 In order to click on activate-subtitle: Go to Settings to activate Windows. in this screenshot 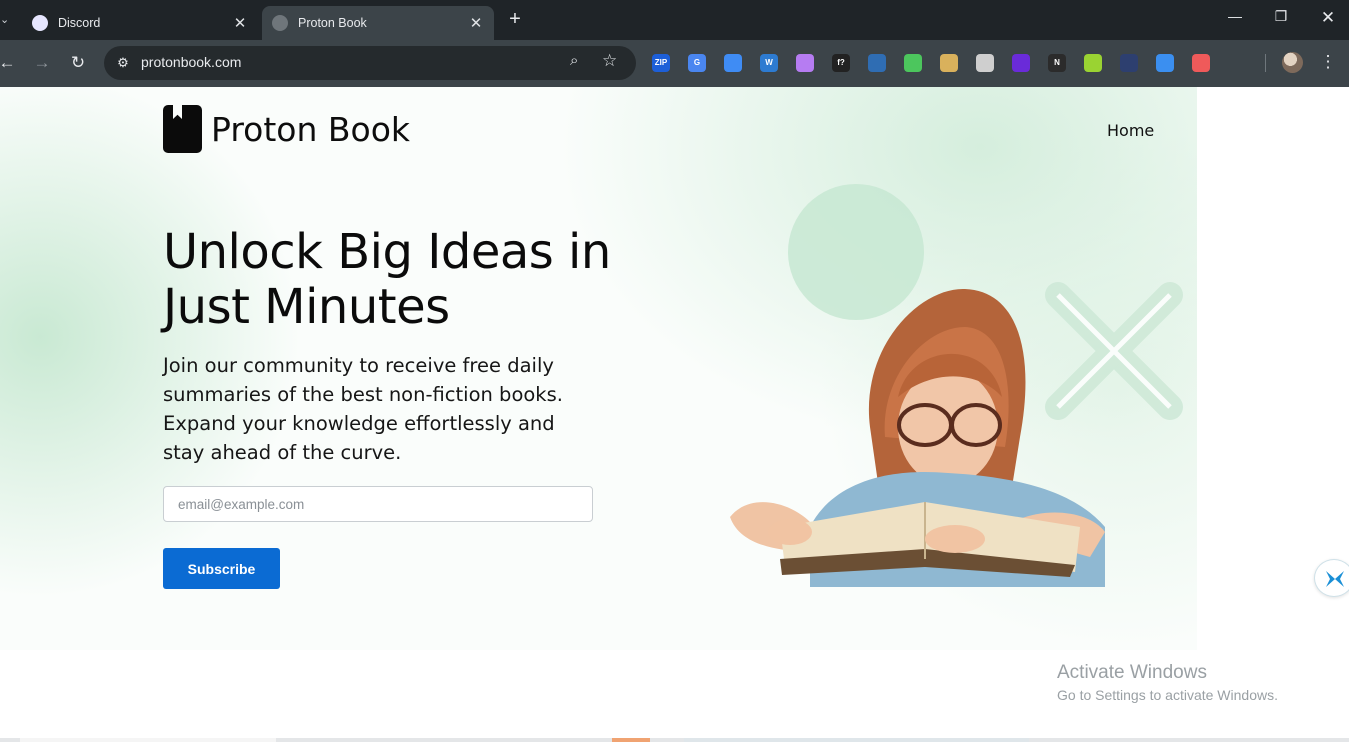, I will do `click(1167, 695)`.